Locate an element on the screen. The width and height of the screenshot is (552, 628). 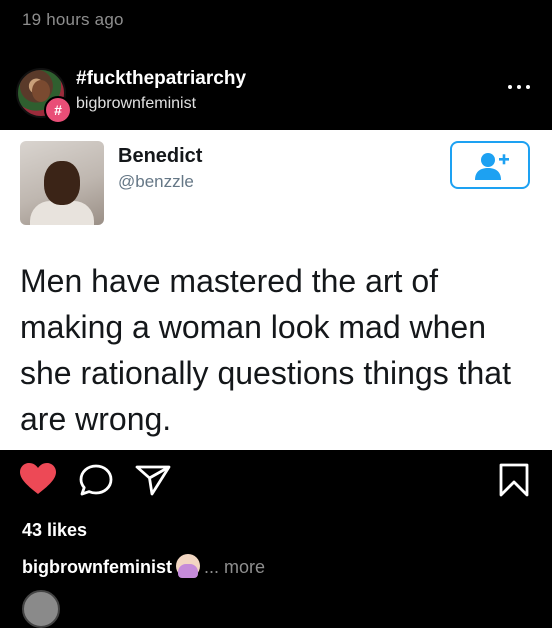
hashtag-badge: # is located at coordinates (58, 110).